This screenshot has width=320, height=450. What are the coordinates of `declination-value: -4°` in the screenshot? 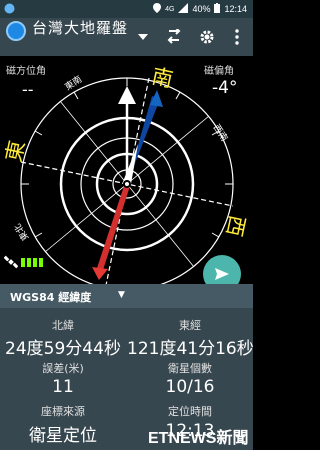 It's located at (225, 88).